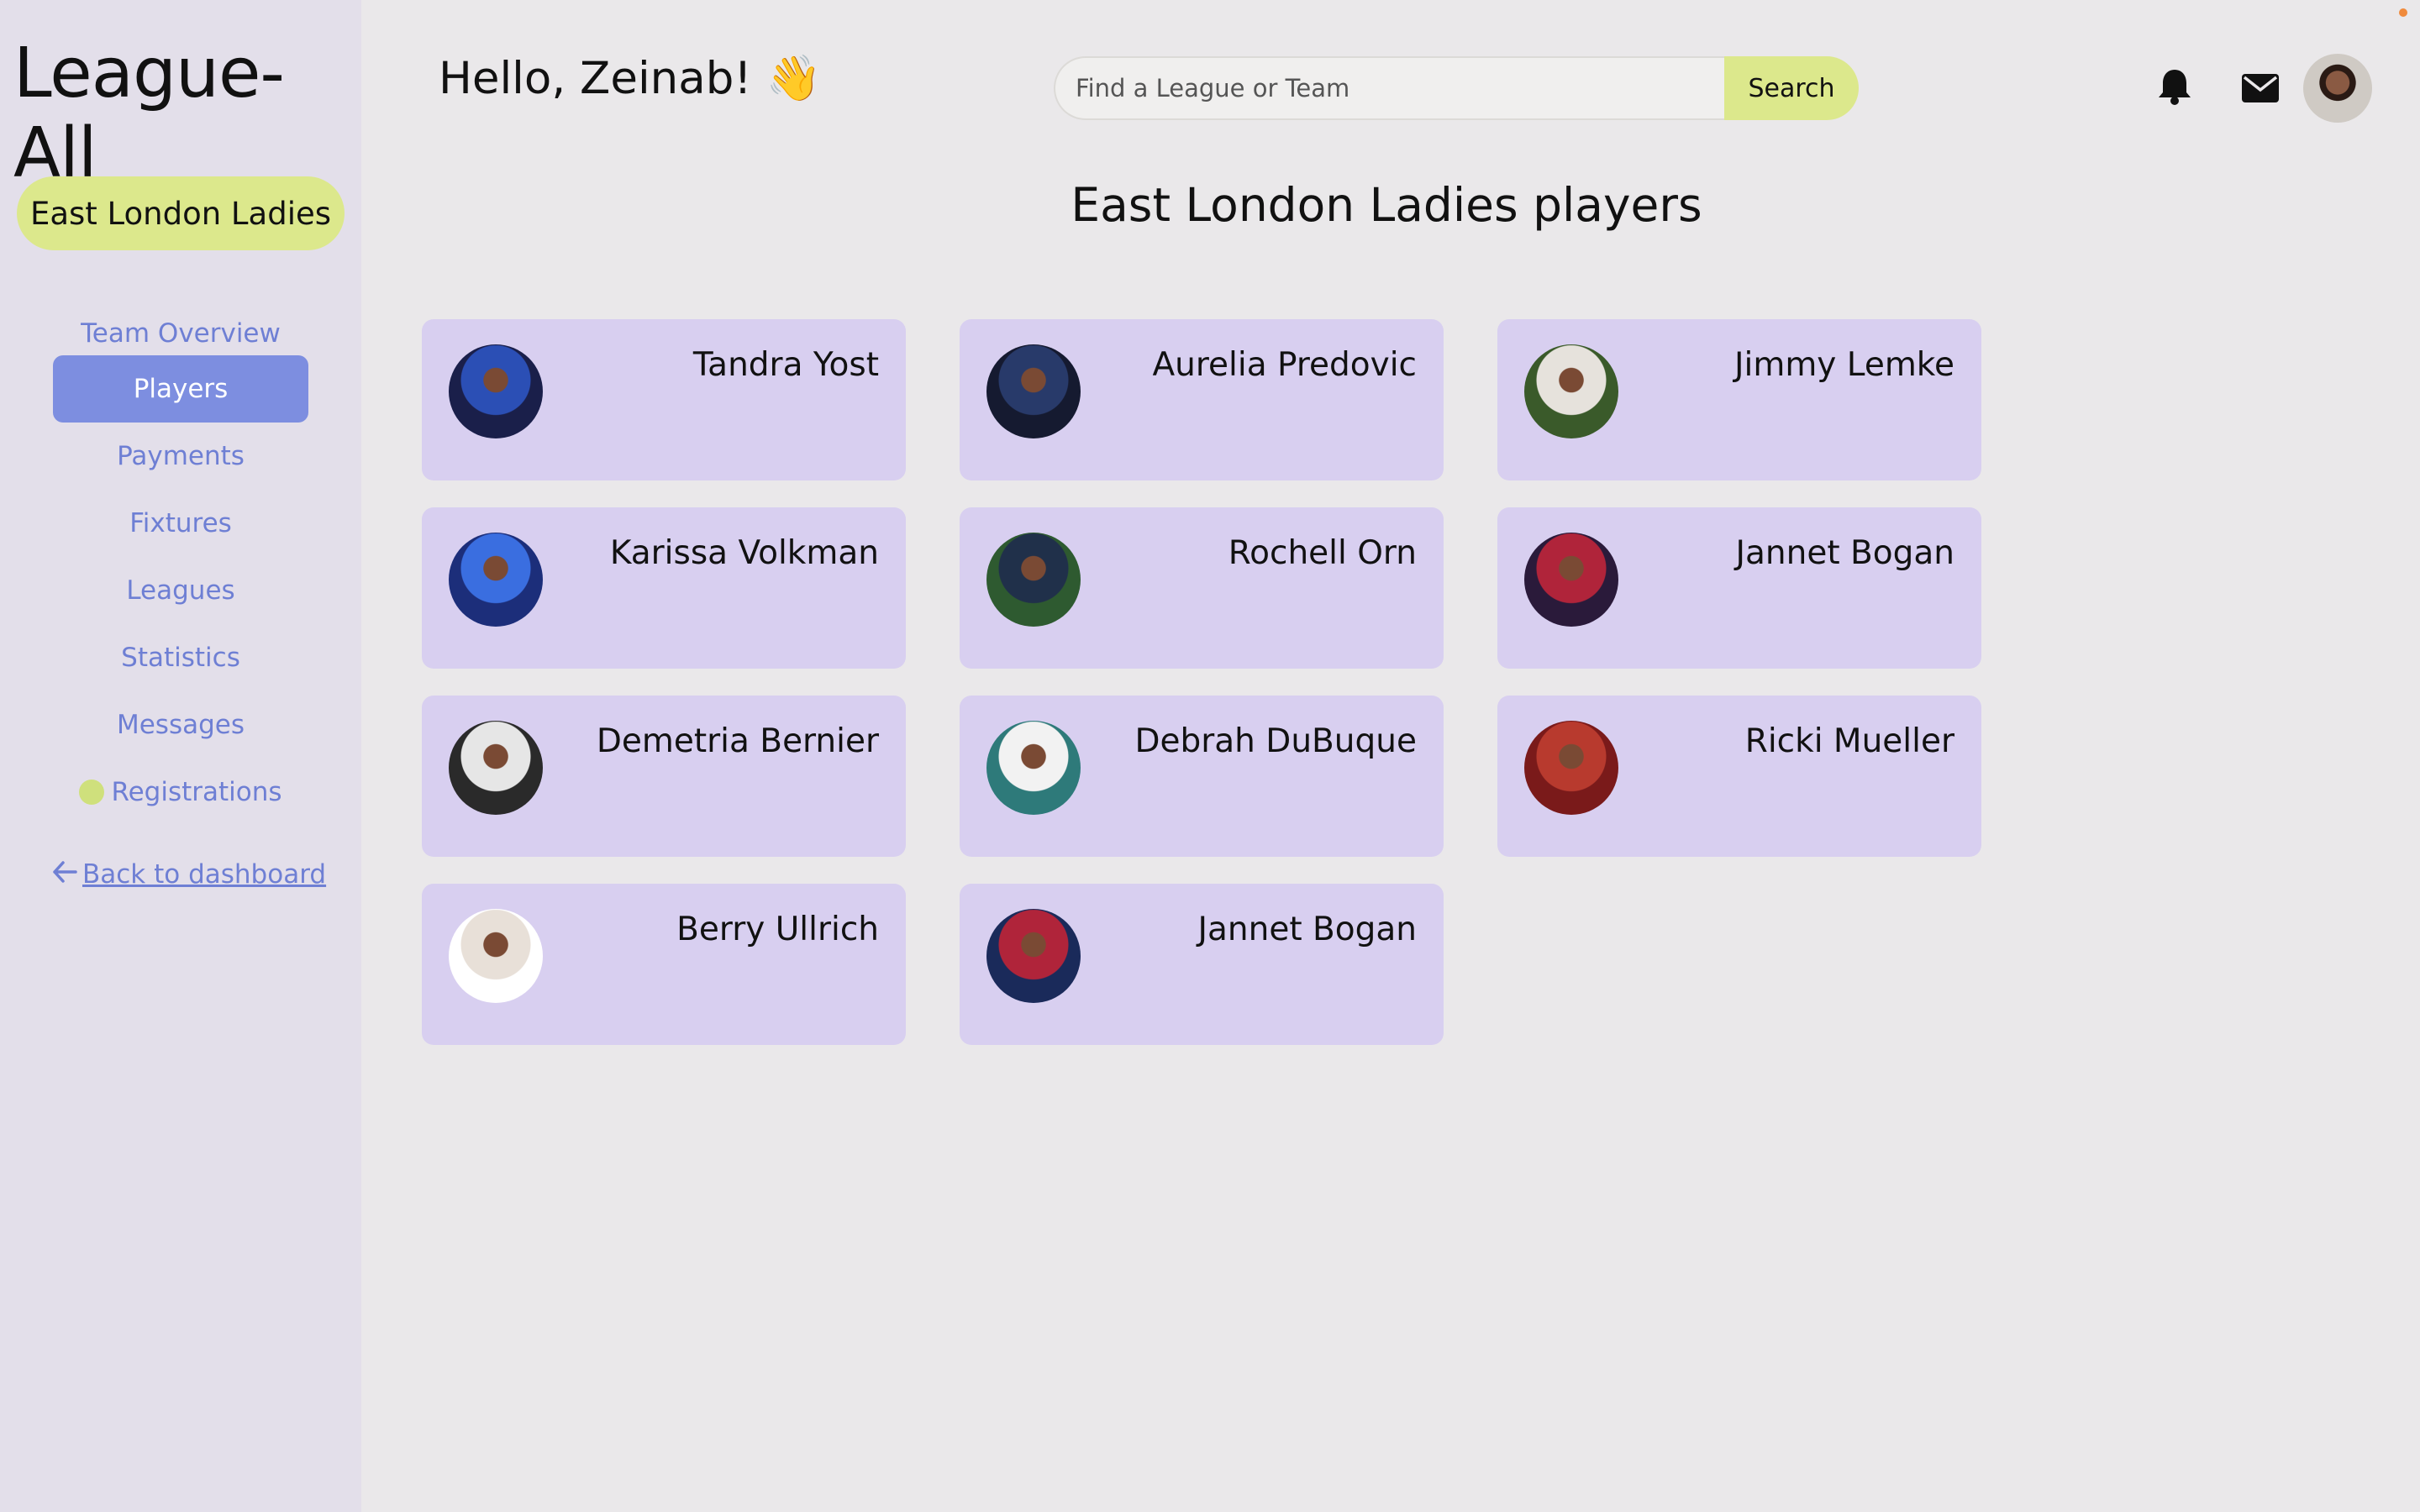 The width and height of the screenshot is (2420, 1512). What do you see at coordinates (630, 78) in the screenshot?
I see `greeting: Hello, Zeinab! 👋` at bounding box center [630, 78].